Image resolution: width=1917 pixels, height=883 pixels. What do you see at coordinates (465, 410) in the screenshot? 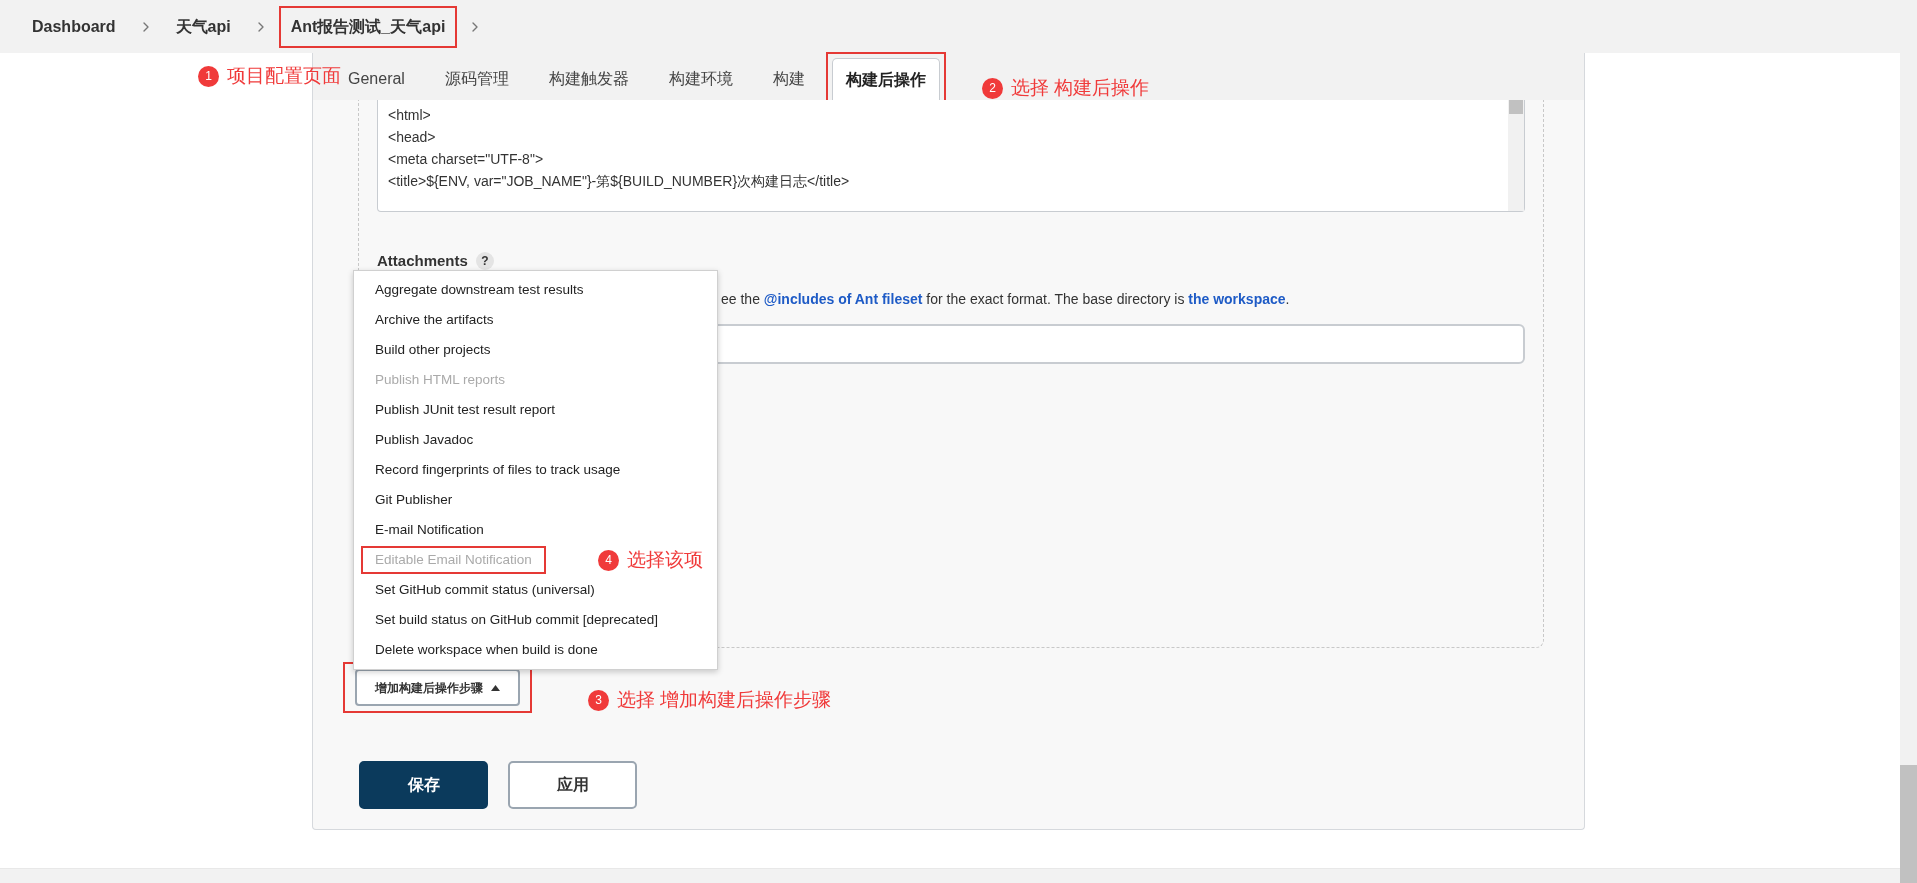
I see `menu-item: Publish JUnit test result report` at bounding box center [465, 410].